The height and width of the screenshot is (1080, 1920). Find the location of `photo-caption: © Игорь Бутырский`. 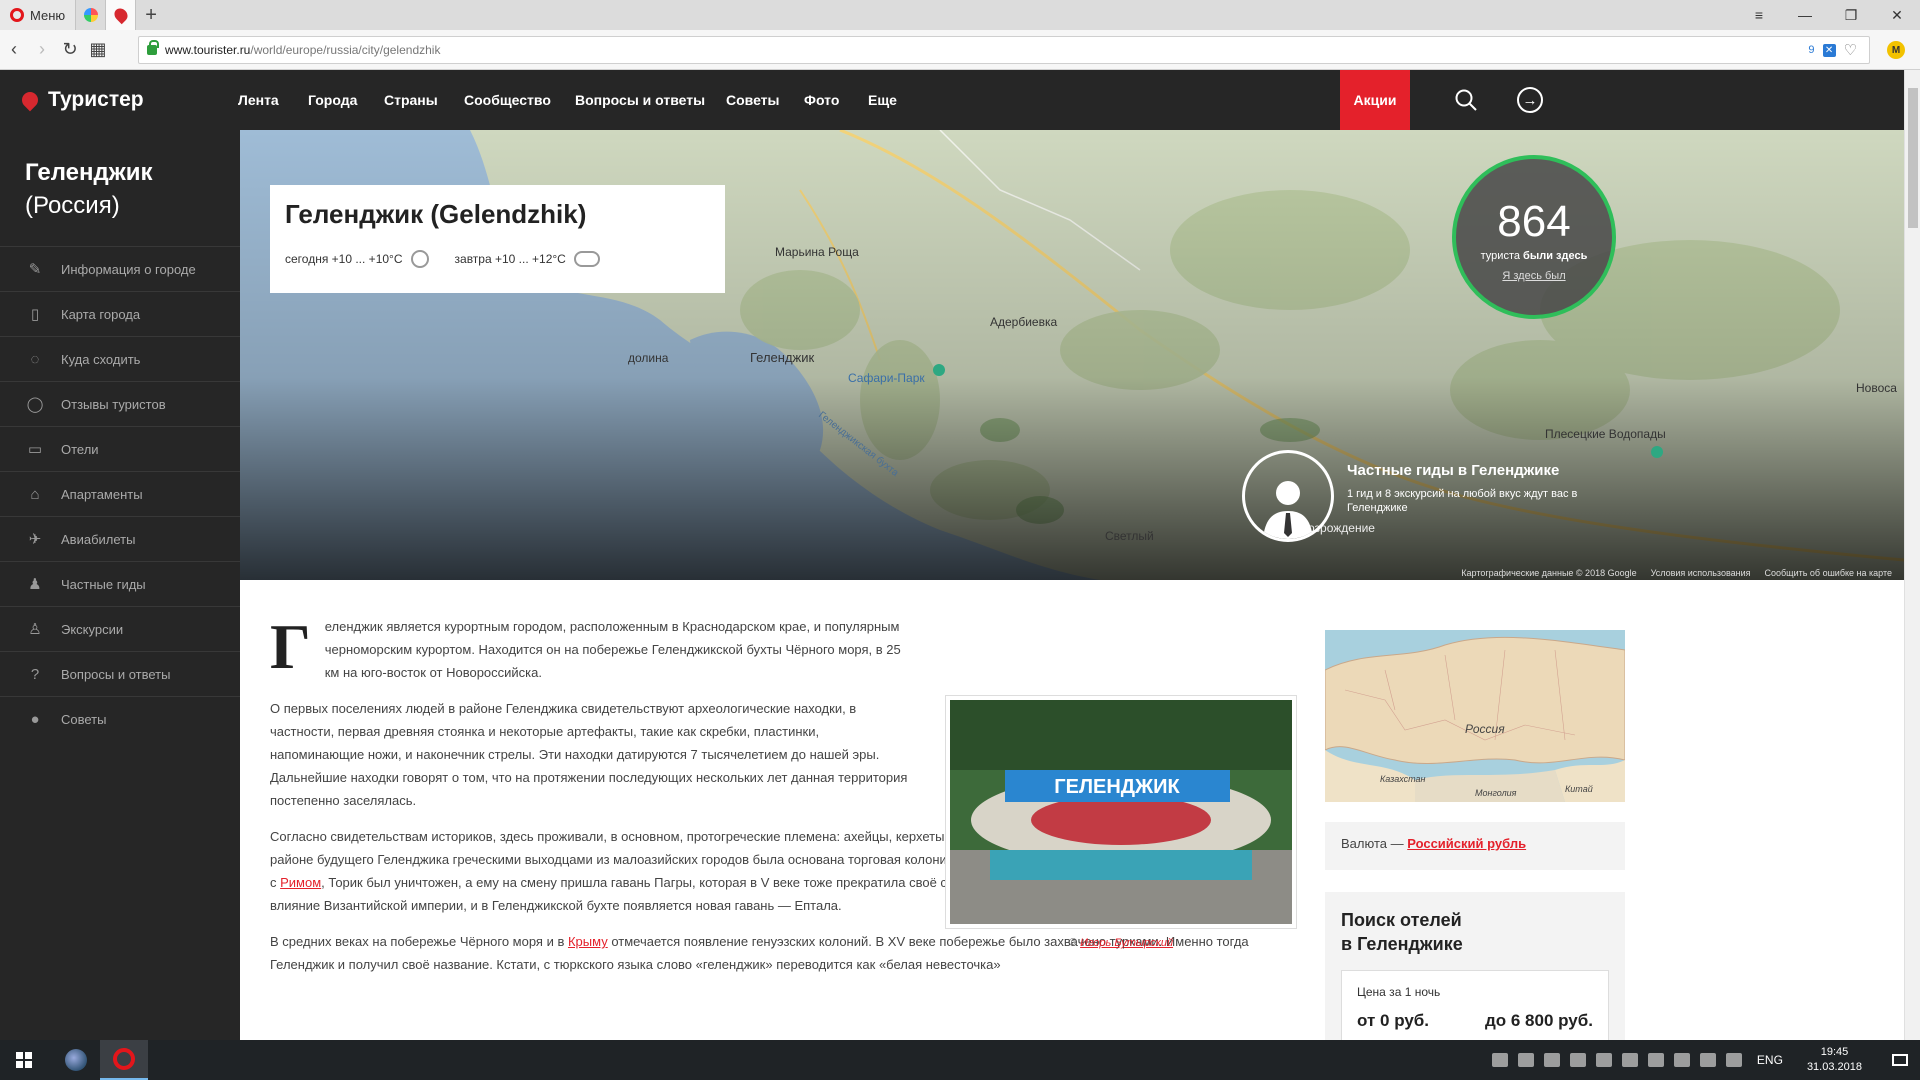

photo-caption: © Игорь Бутырский is located at coordinates (1121, 943).